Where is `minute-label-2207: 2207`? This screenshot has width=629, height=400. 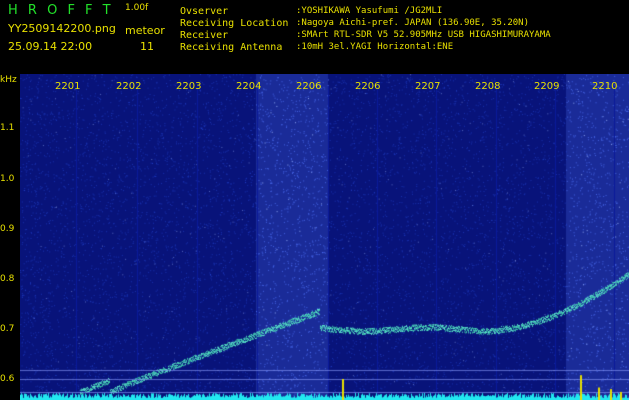
minute-label-2207: 2207 is located at coordinates (428, 86).